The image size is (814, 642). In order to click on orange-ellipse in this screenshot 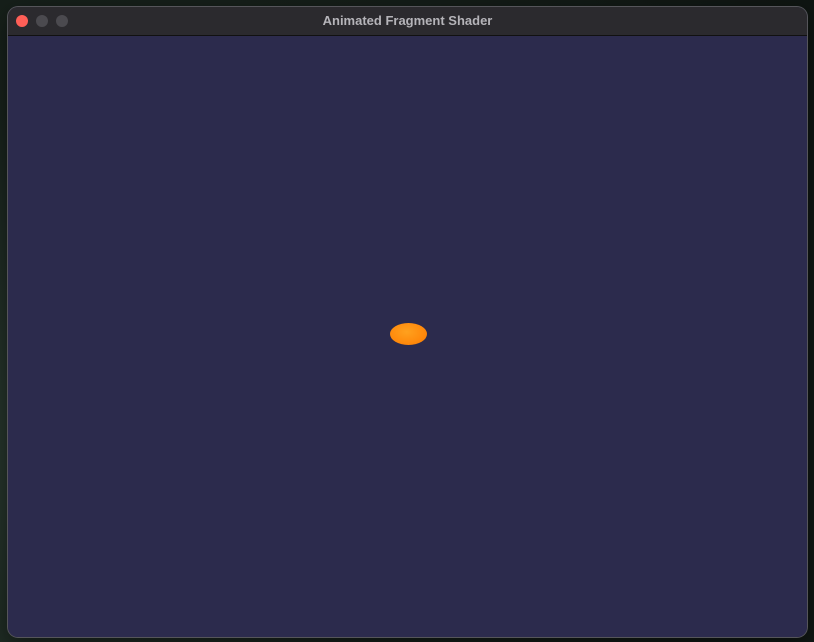, I will do `click(408, 334)`.